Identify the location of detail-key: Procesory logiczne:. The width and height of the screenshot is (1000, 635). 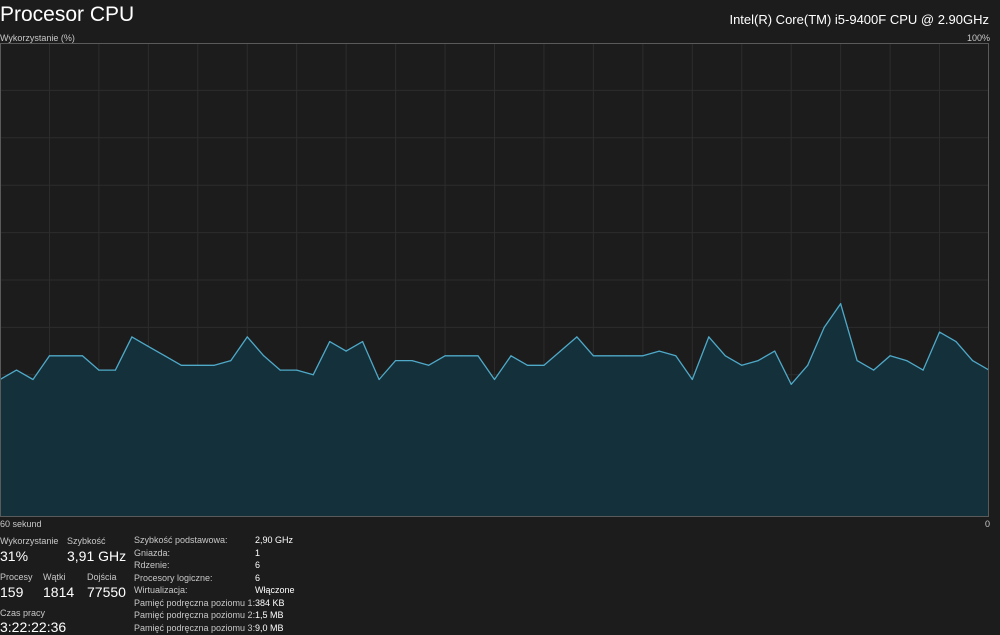
(173, 577).